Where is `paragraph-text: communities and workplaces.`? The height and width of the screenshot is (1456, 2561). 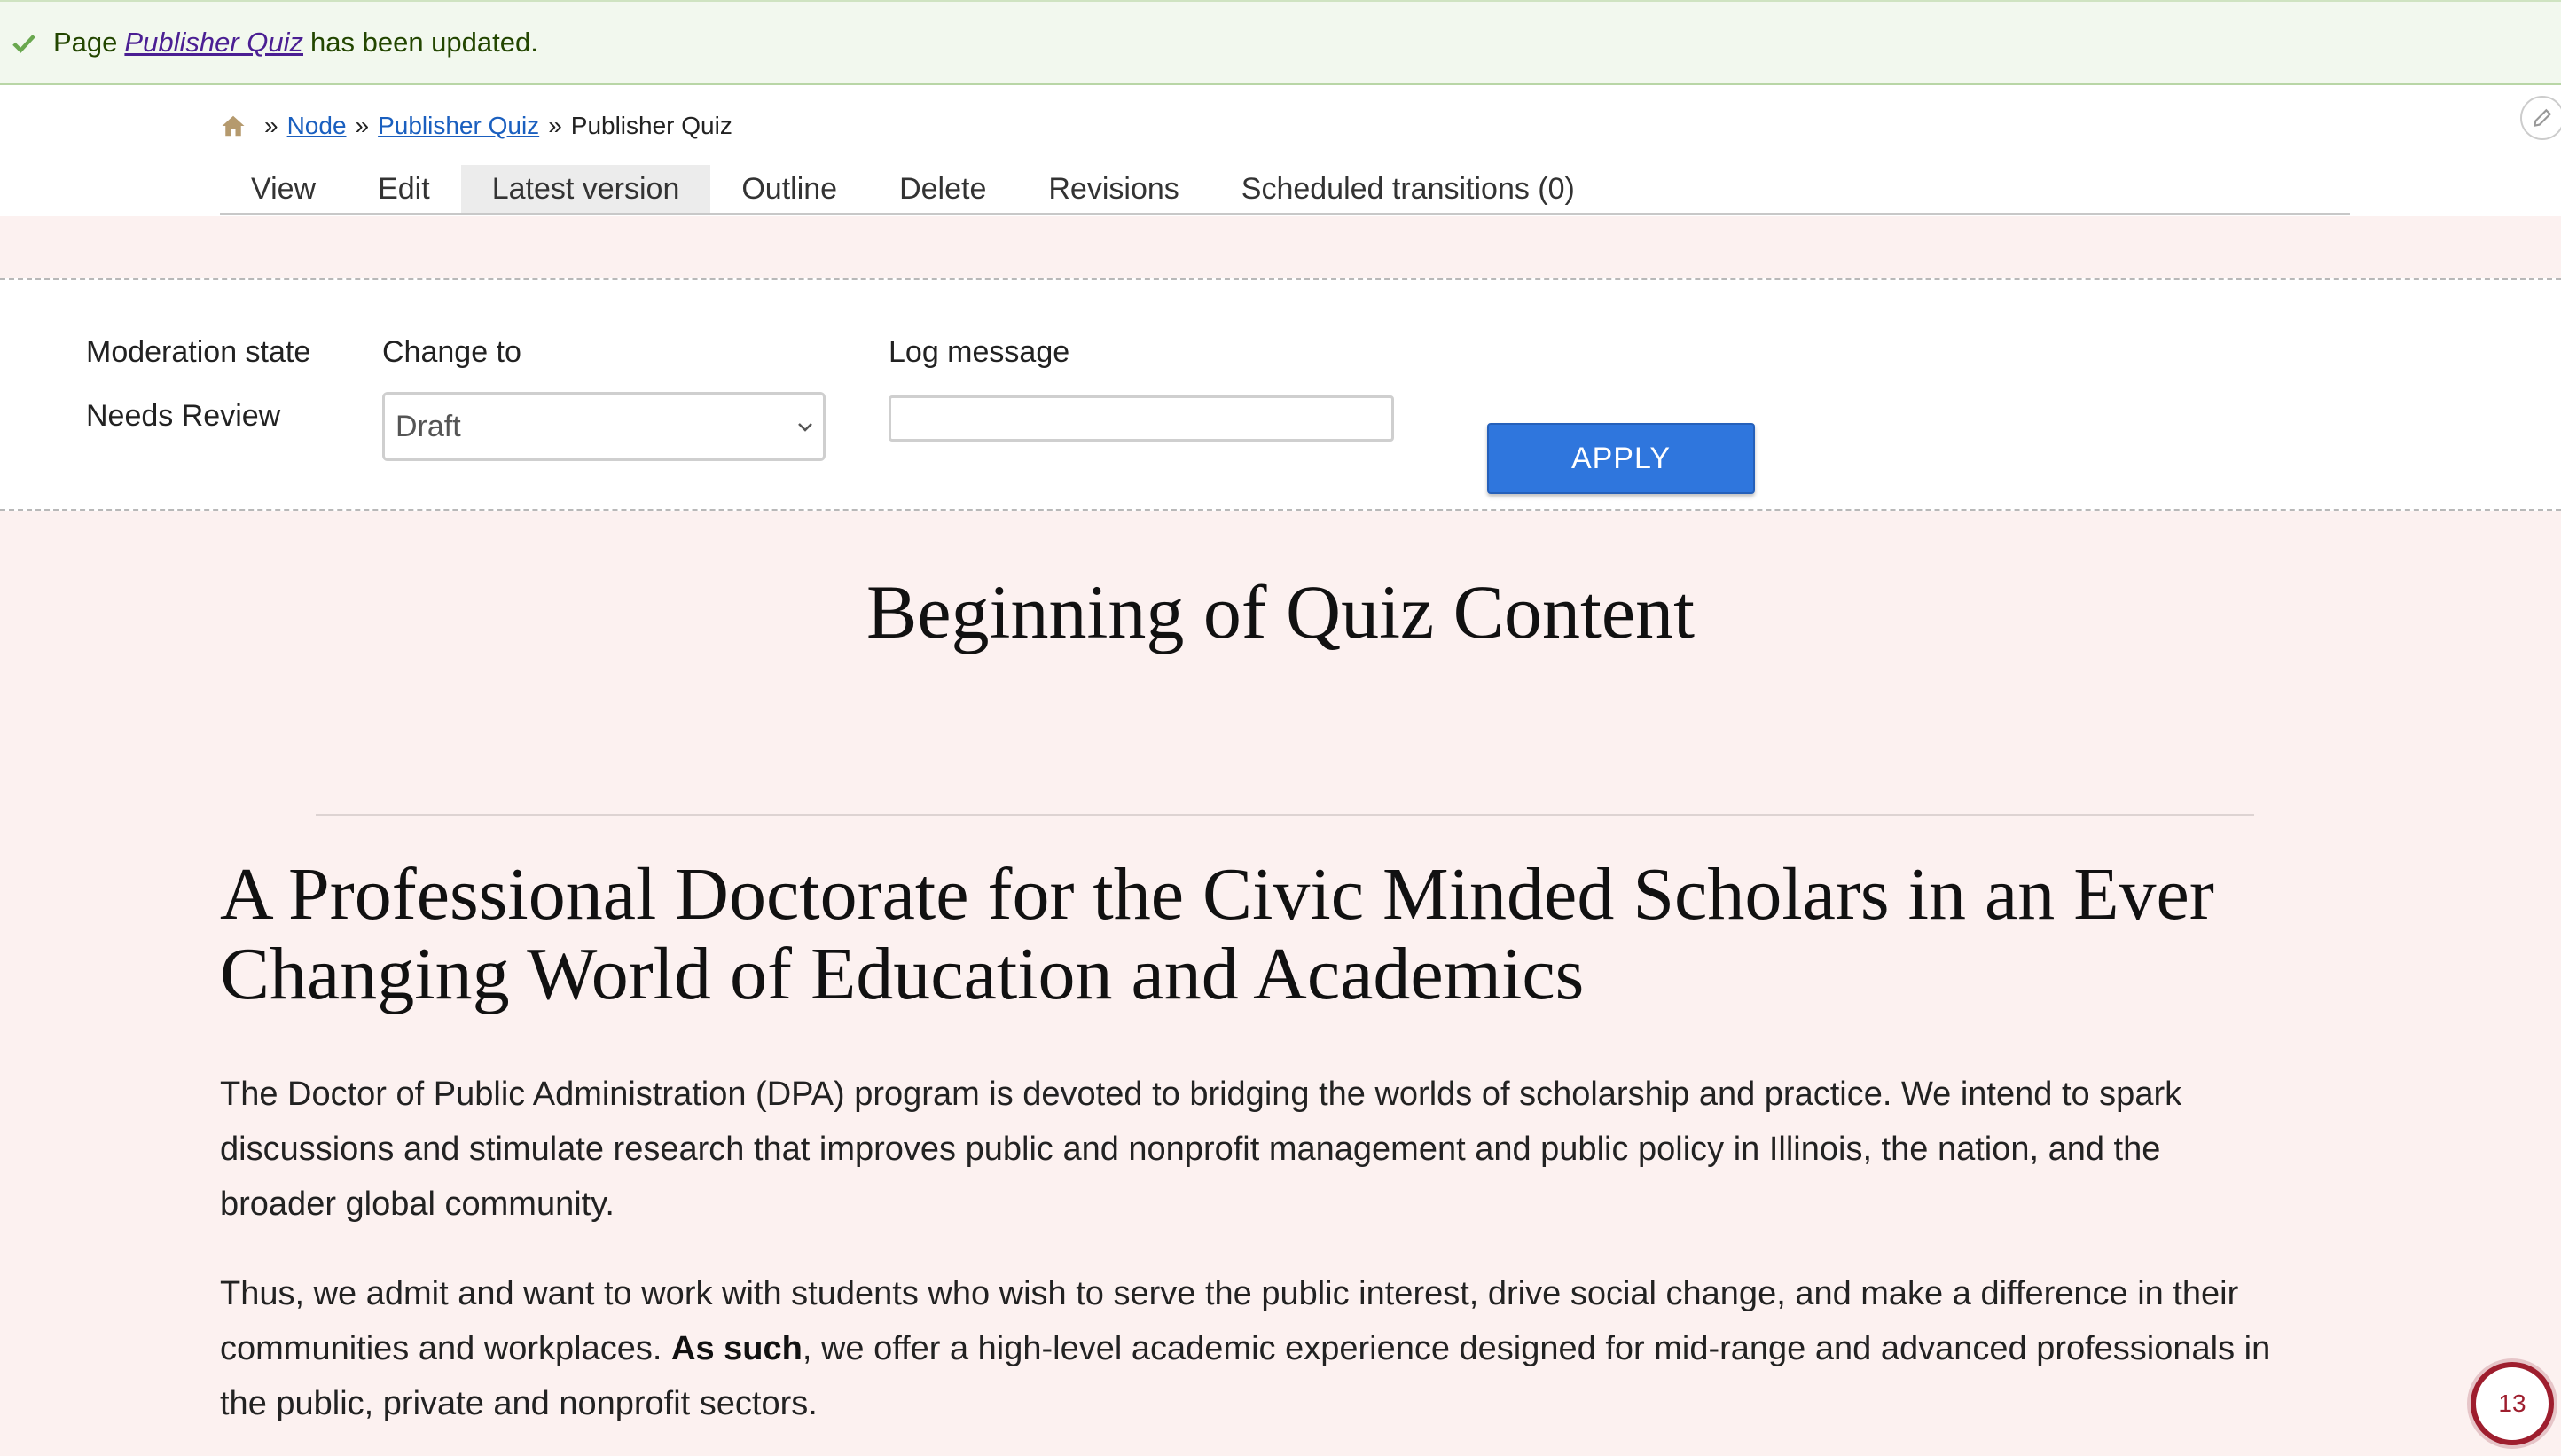 paragraph-text: communities and workplaces. is located at coordinates (446, 1348).